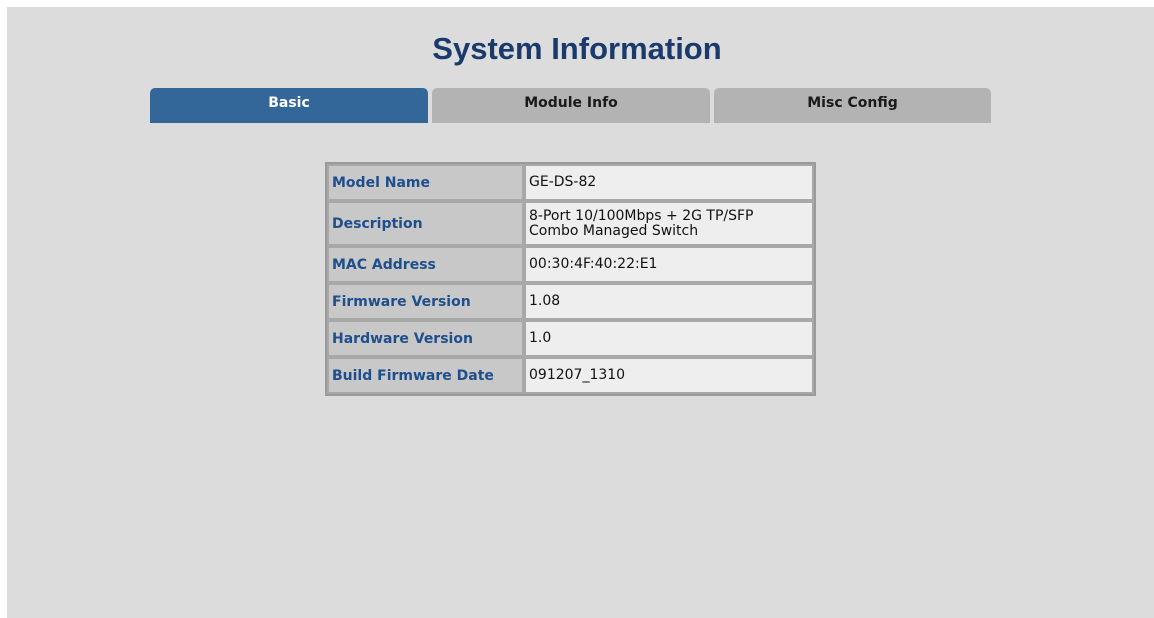 The height and width of the screenshot is (618, 1154). What do you see at coordinates (425, 182) in the screenshot?
I see `model-name-label: Model Name` at bounding box center [425, 182].